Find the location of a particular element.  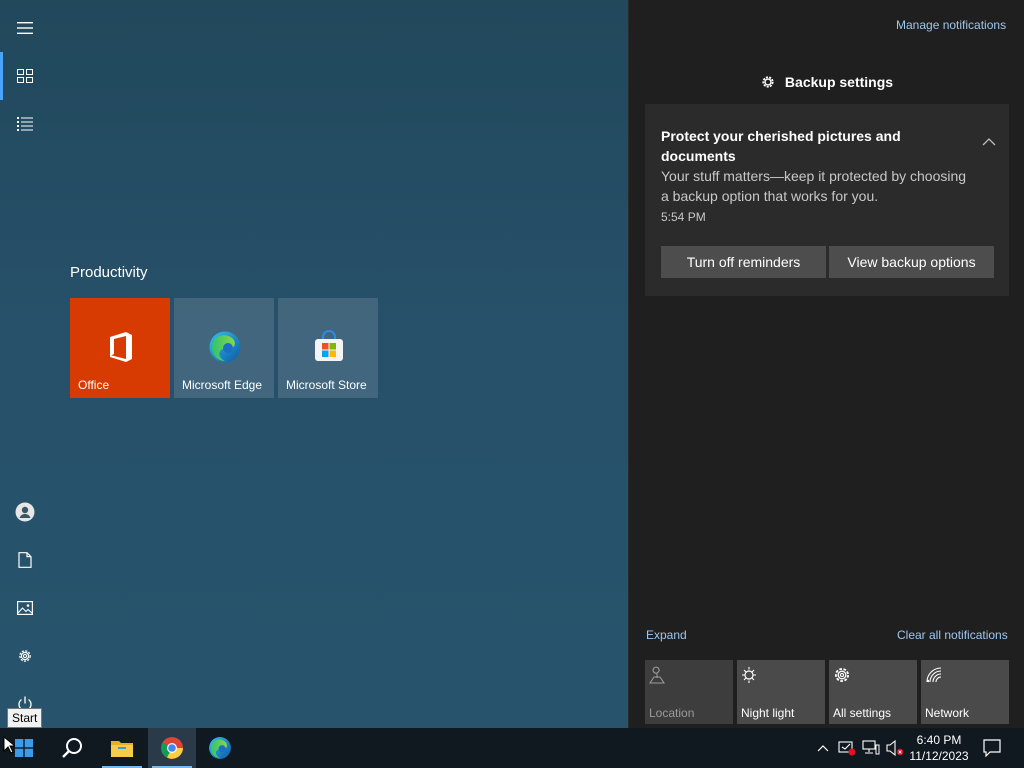

user-account-button is located at coordinates (25, 512).